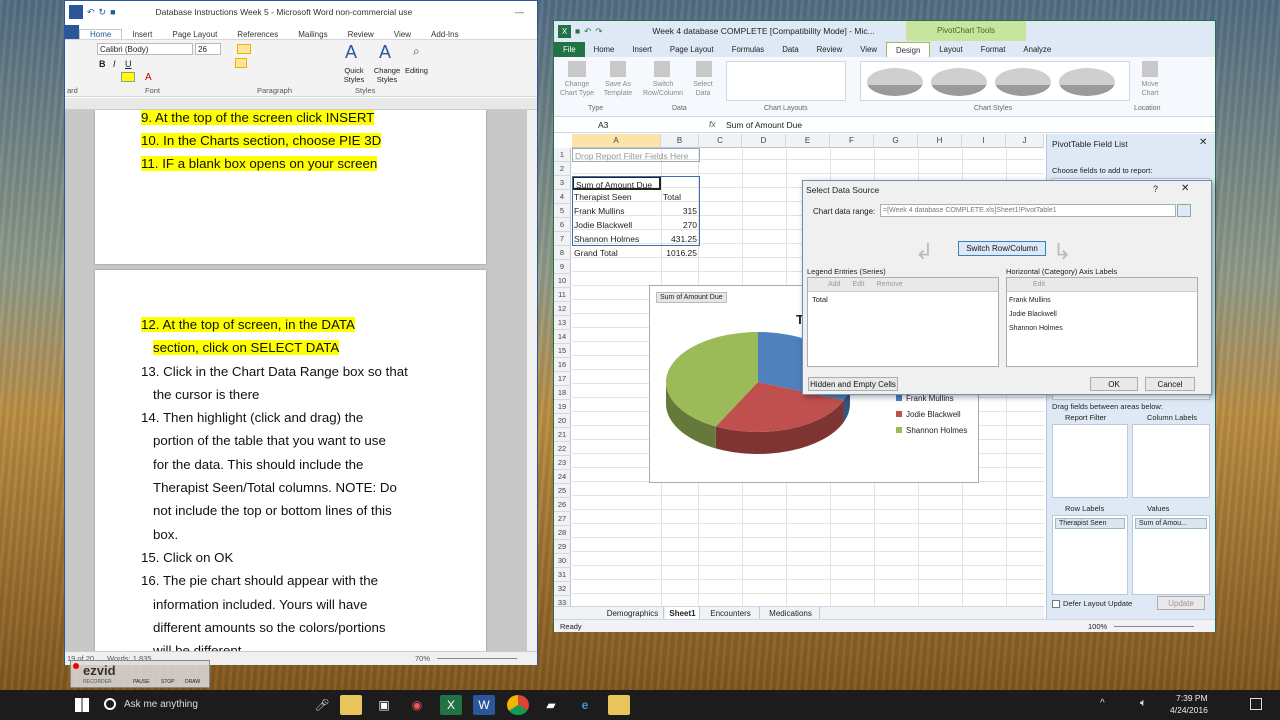 Image resolution: width=1280 pixels, height=720 pixels. I want to click on pivot-row-value: 270, so click(680, 225).